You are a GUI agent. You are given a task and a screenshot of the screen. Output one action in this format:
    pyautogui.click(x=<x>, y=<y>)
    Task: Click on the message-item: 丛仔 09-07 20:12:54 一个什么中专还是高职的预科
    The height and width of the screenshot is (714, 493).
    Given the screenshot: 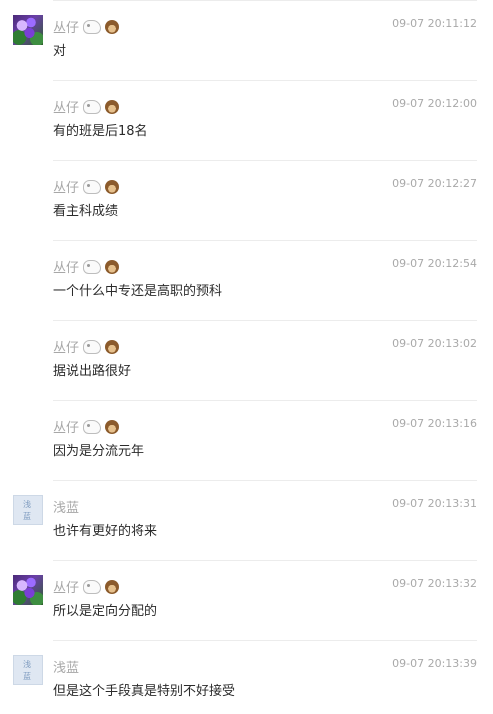 What is the action you would take?
    pyautogui.click(x=246, y=280)
    